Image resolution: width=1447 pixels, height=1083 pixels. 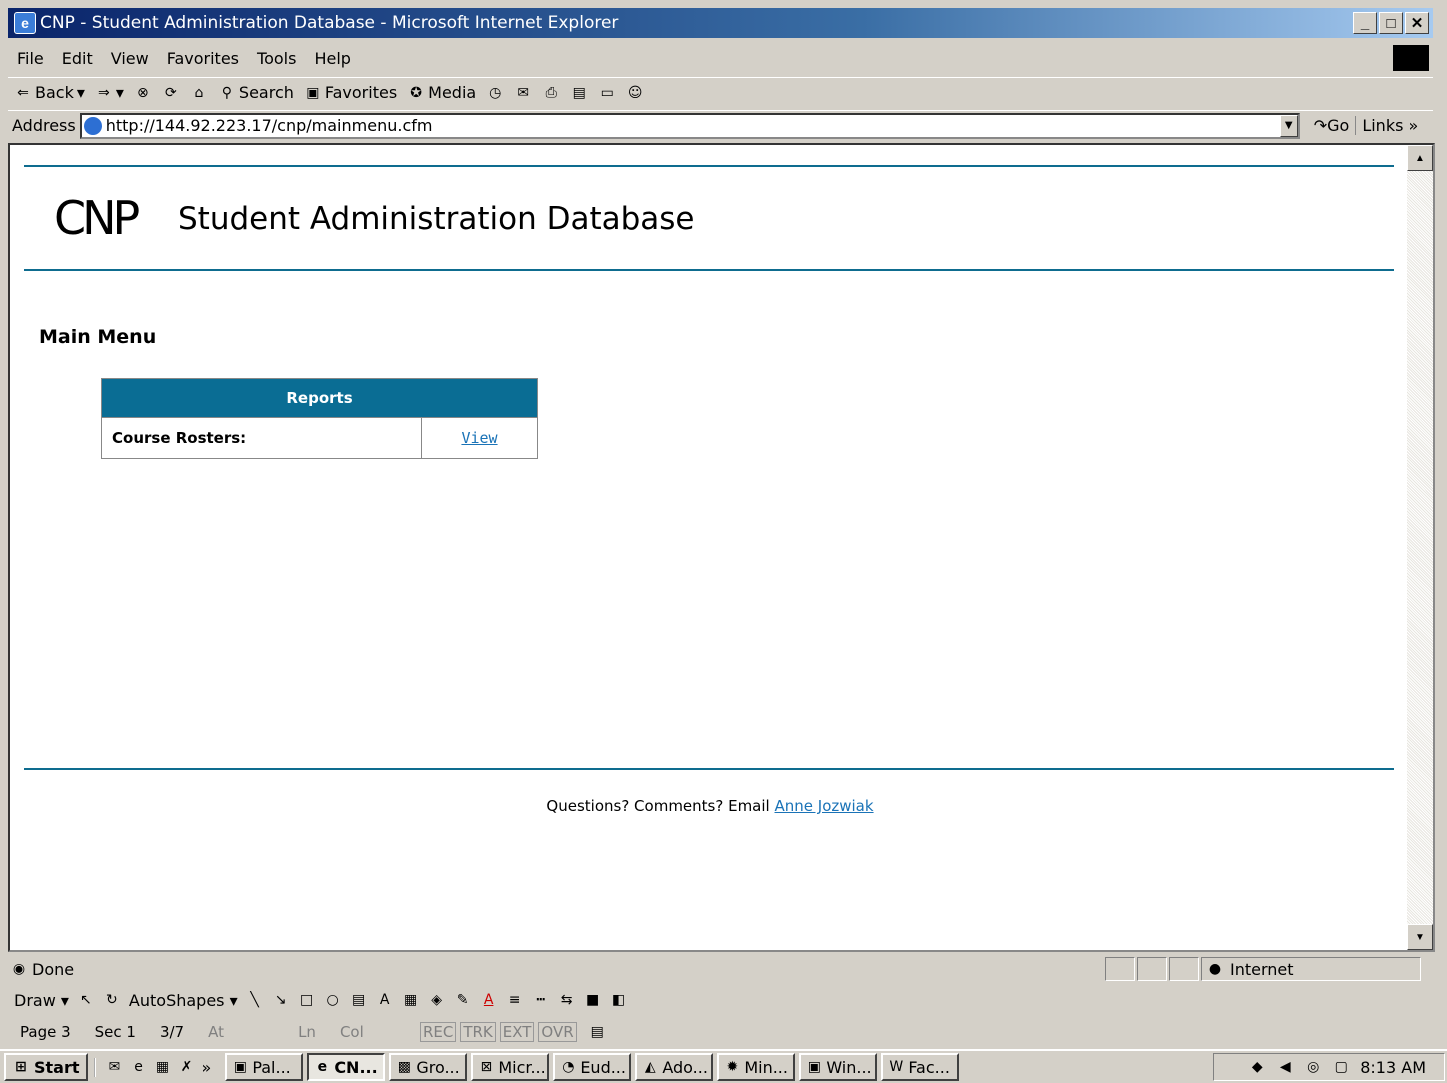 What do you see at coordinates (635, 93) in the screenshot?
I see `messenger-icon: ☺` at bounding box center [635, 93].